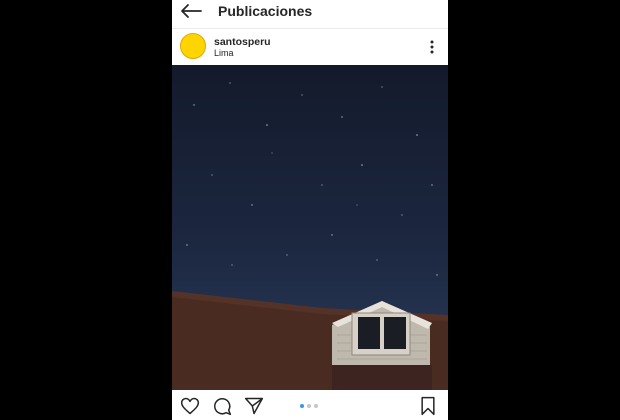 The height and width of the screenshot is (420, 620). I want to click on carousel-indicator, so click(309, 406).